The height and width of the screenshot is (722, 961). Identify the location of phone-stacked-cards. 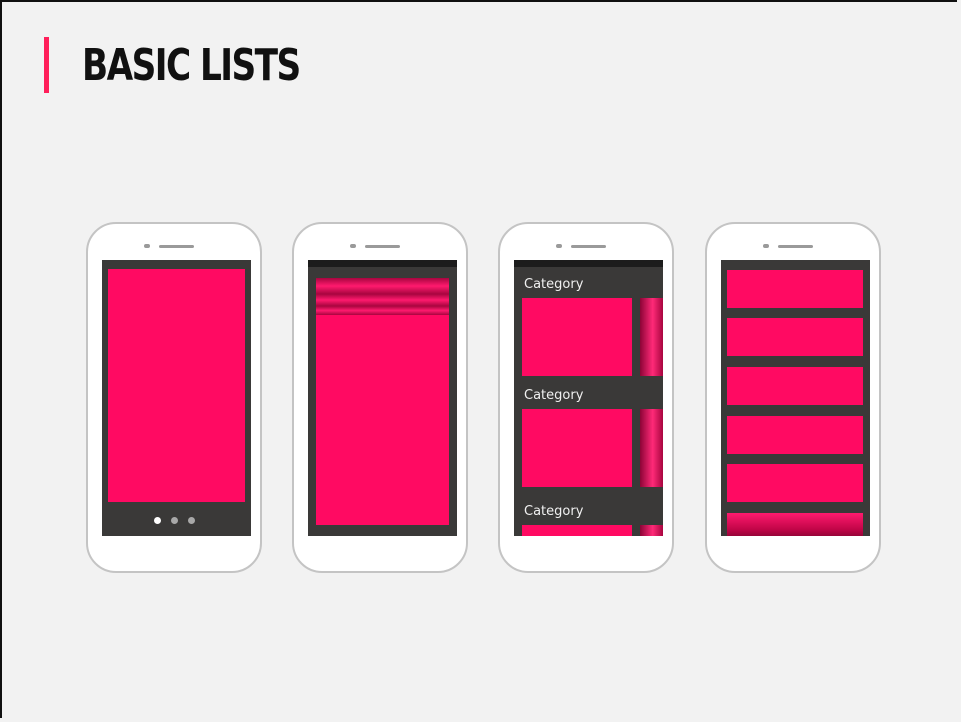
(793, 397).